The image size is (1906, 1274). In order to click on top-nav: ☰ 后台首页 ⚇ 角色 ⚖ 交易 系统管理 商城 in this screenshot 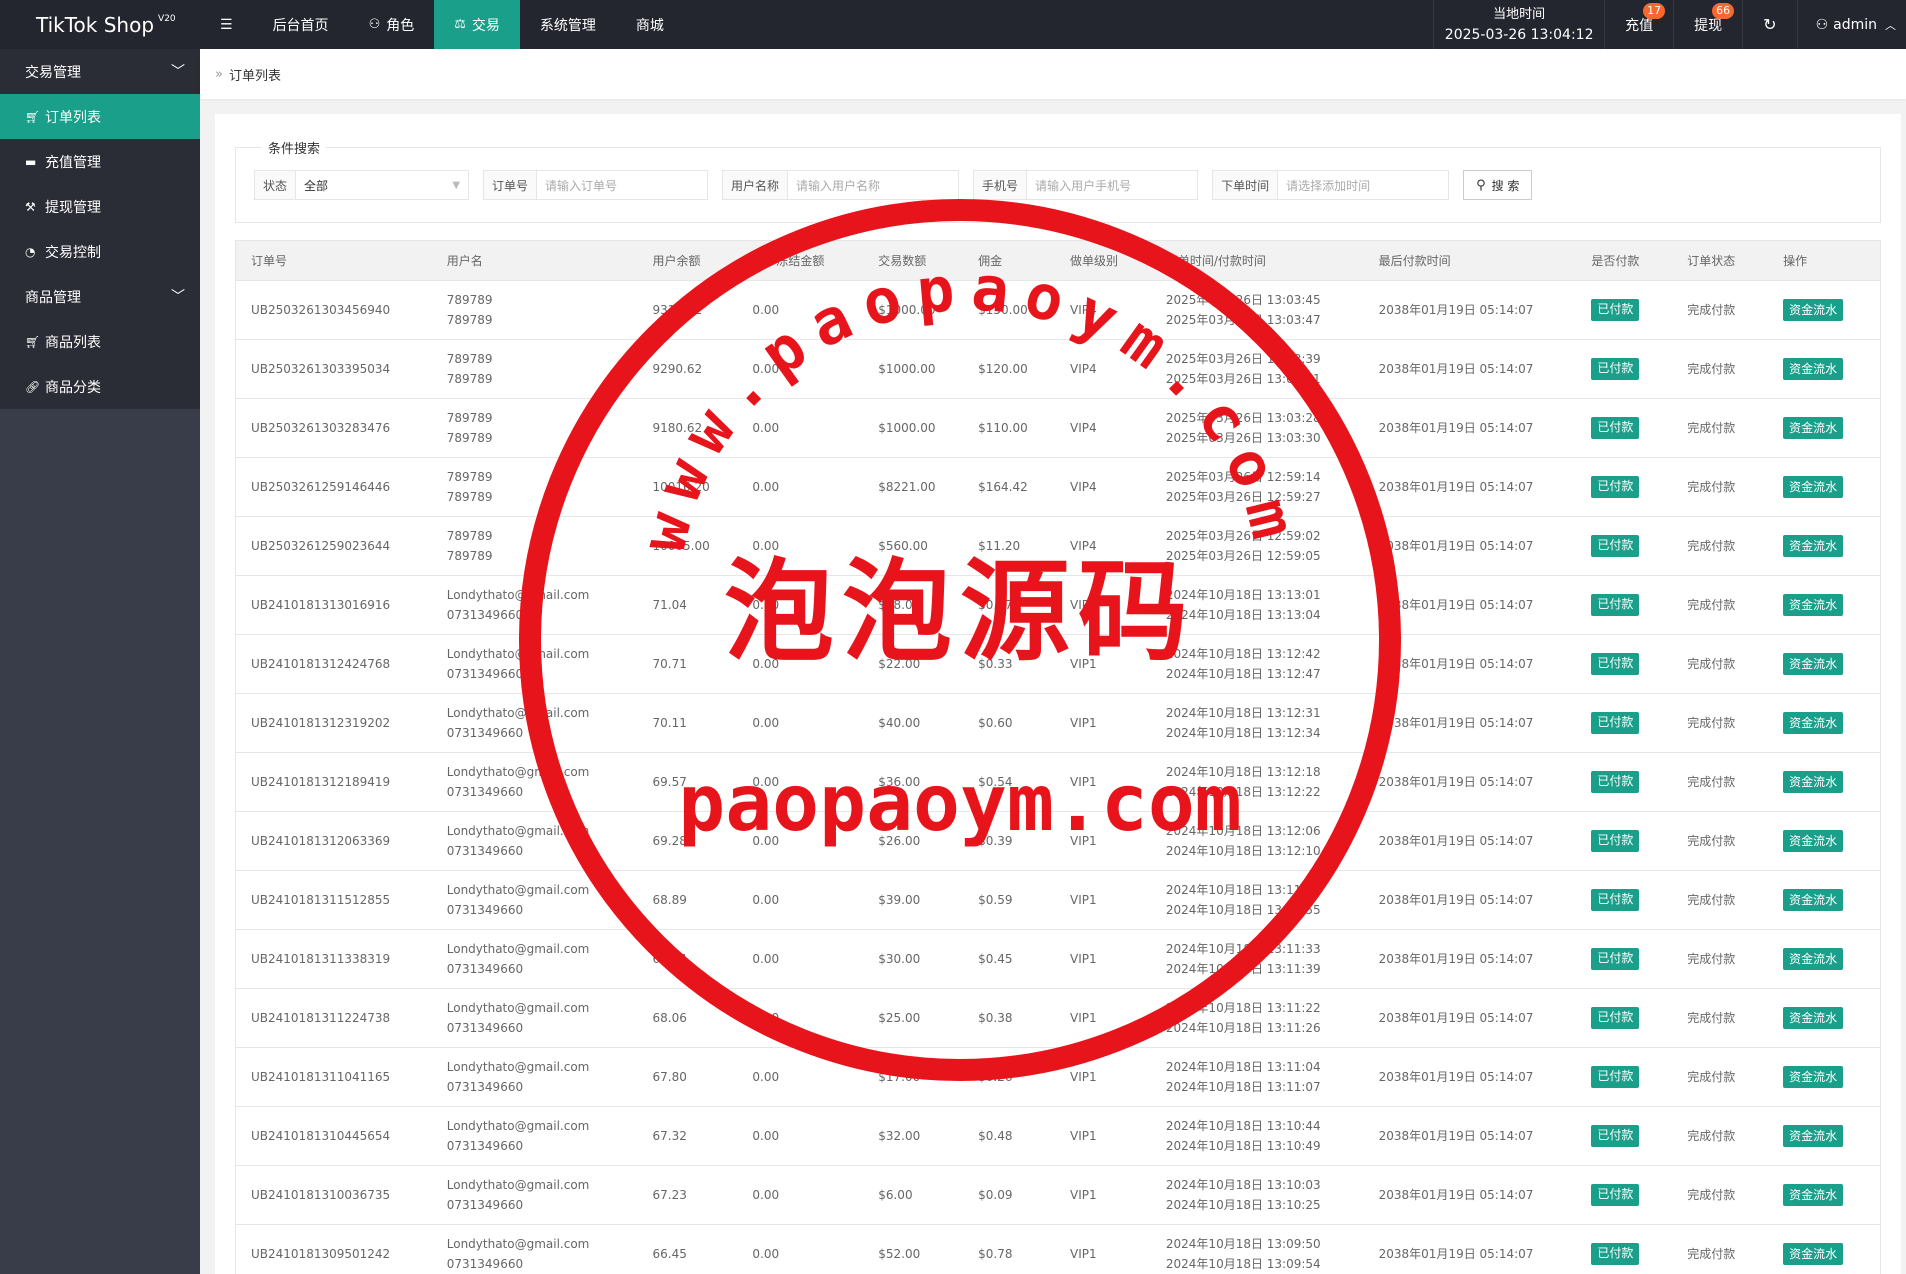, I will do `click(442, 24)`.